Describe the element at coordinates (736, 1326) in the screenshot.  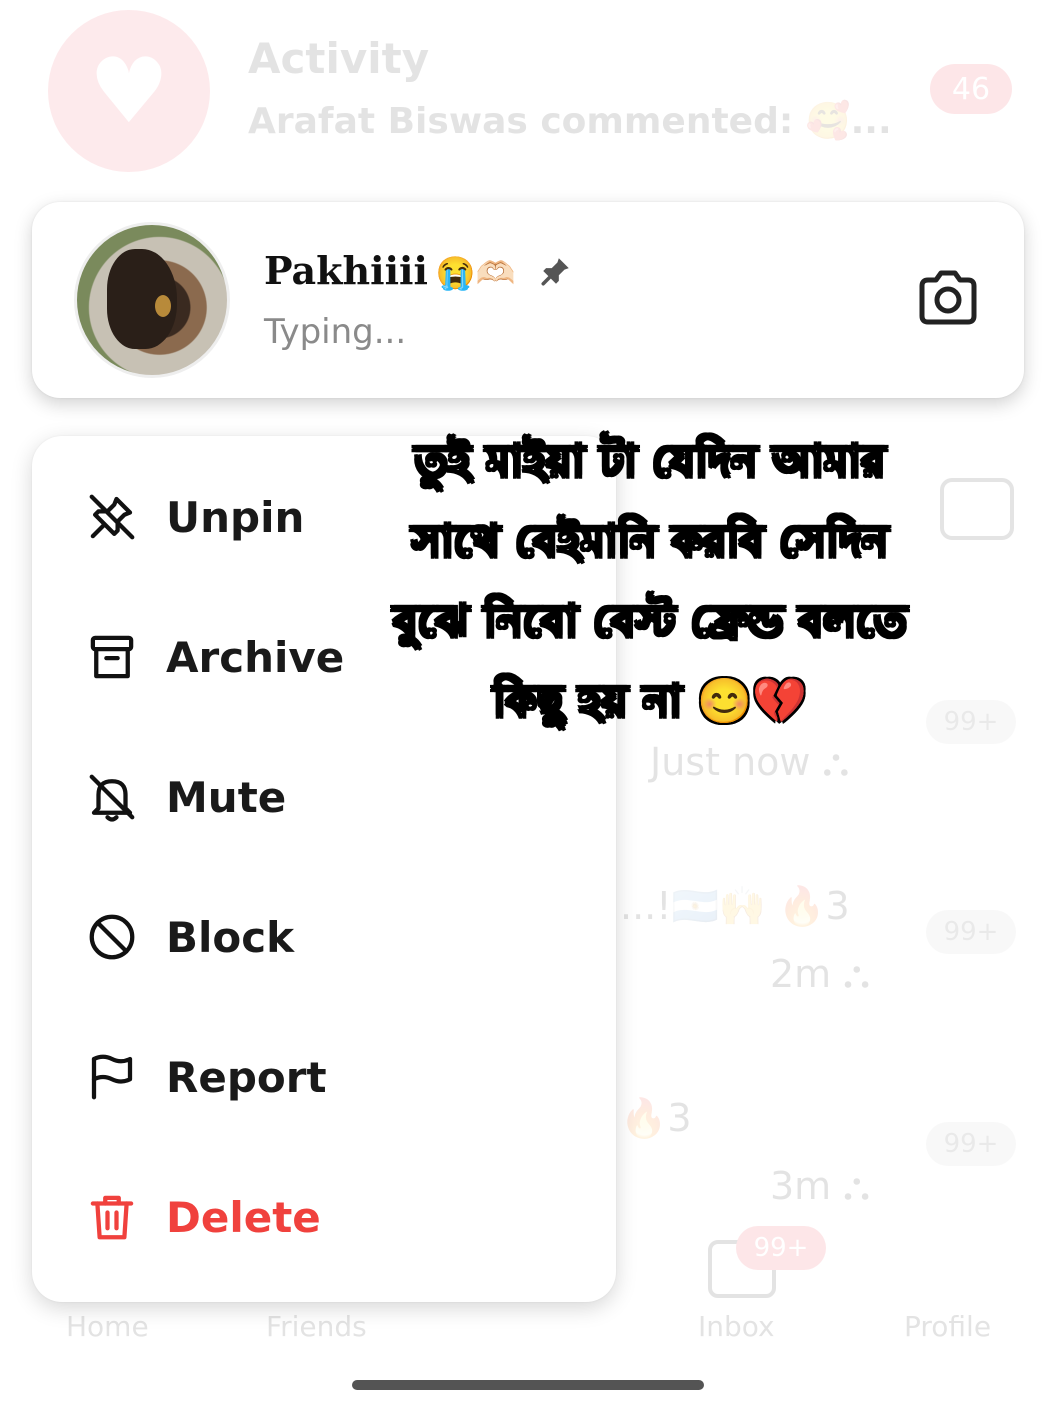
I see `nav-inbox: Inbox` at that location.